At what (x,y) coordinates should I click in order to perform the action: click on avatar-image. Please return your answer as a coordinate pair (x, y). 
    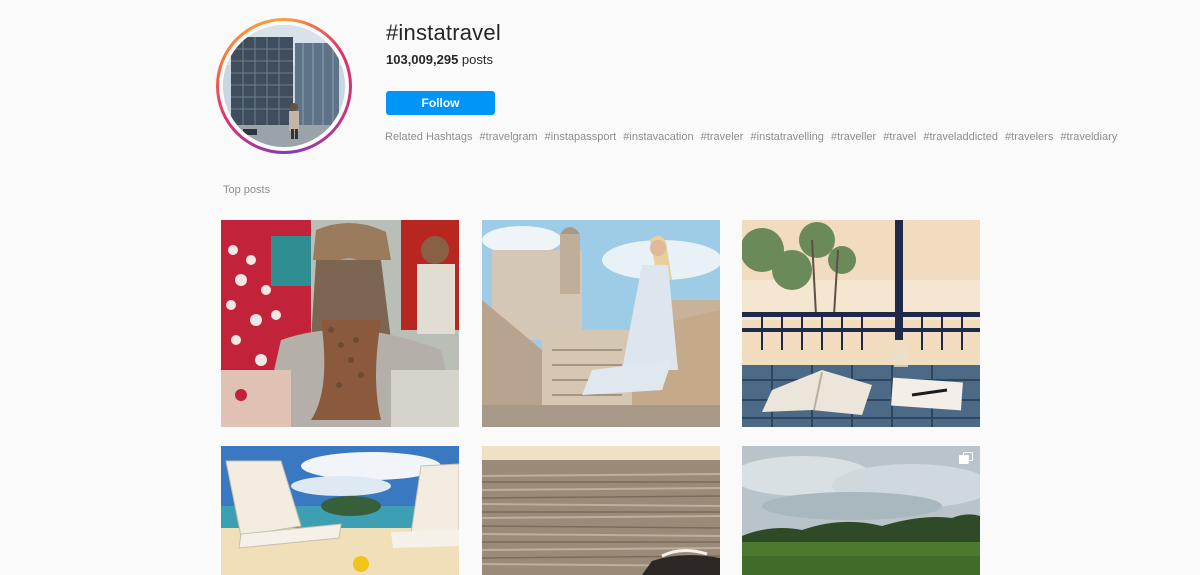
    Looking at the image, I should click on (284, 86).